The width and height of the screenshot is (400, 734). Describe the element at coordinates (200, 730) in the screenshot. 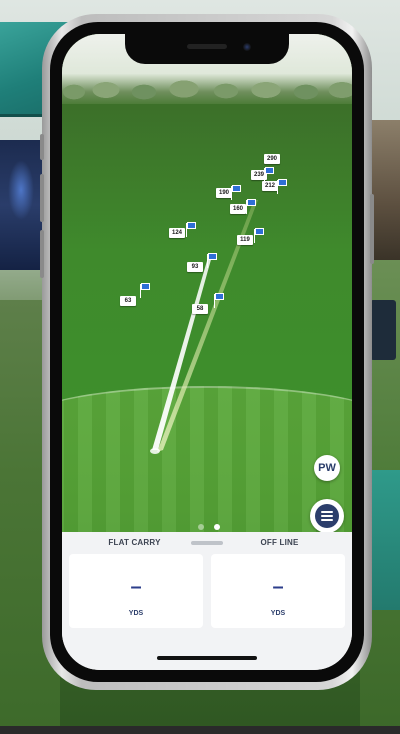

I see `background-bottom-edge` at that location.